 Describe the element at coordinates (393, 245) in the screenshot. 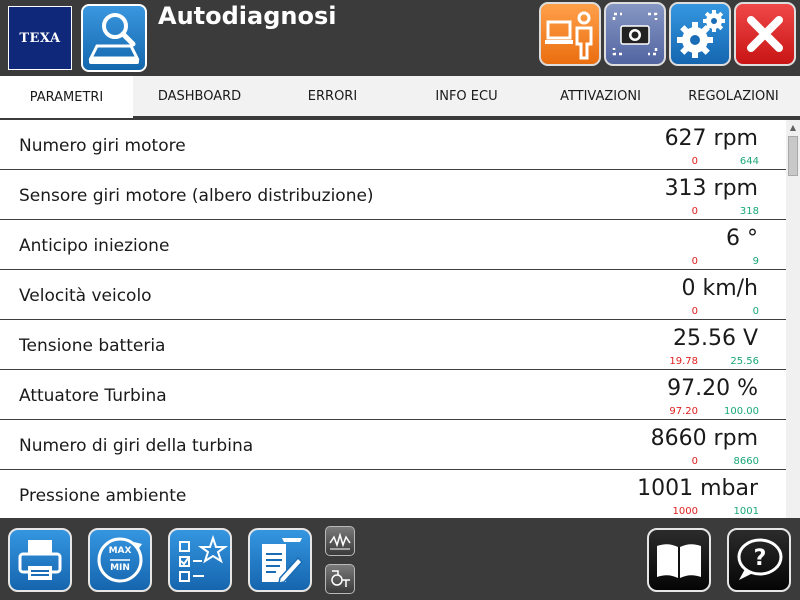

I see `parameter-row: Anticipo iniezione 6 ° 0 9` at that location.